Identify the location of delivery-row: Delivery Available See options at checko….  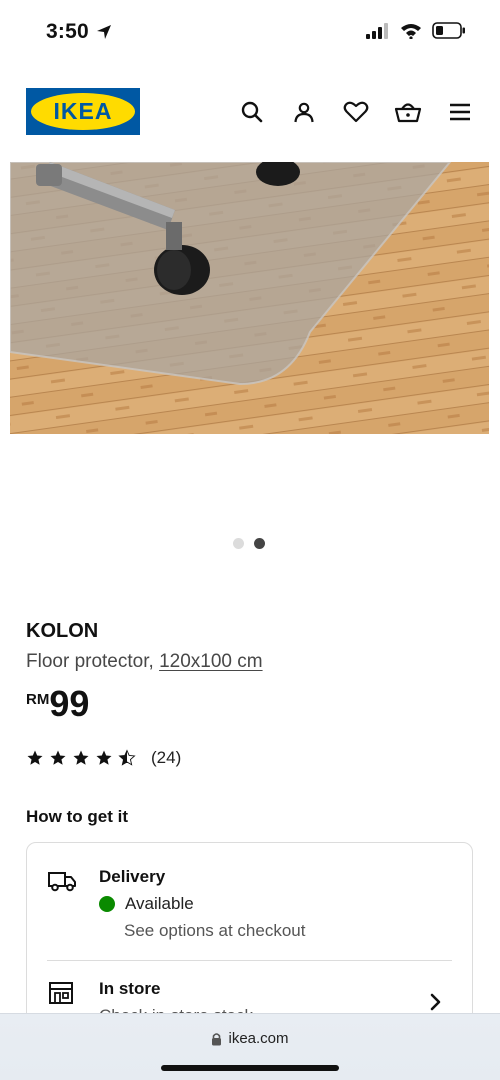
(249, 912).